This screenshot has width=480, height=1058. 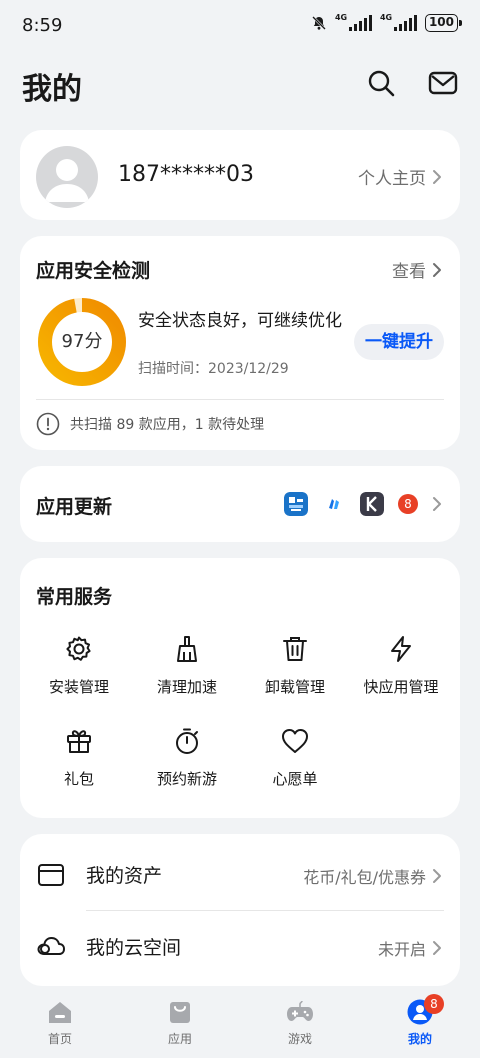 I want to click on tab-label: 首页, so click(x=59, y=1039).